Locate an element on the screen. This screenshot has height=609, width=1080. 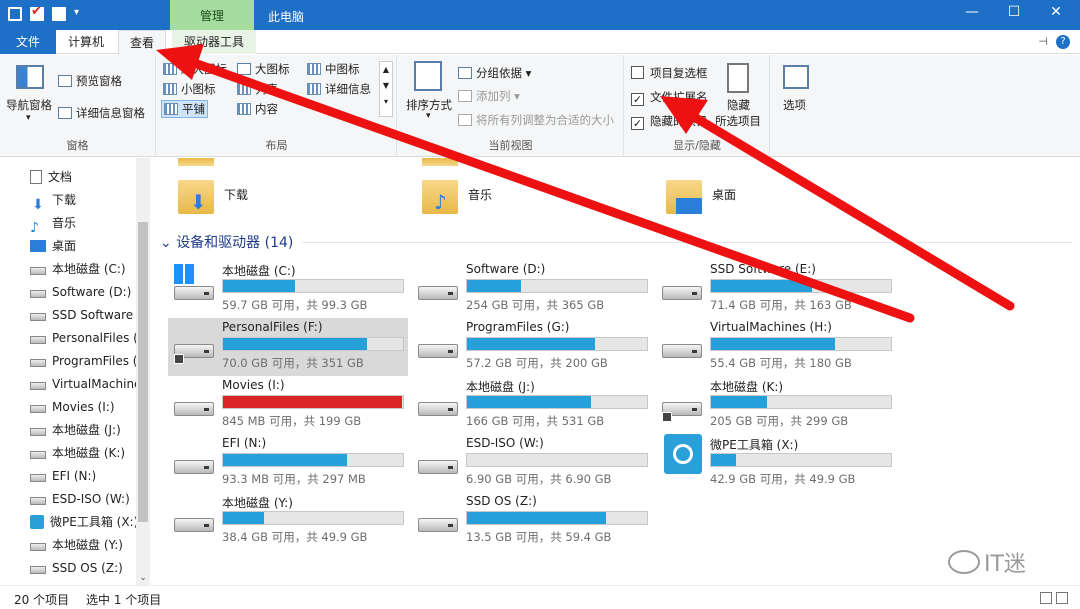
tab-view: 查看 is located at coordinates (142, 42).